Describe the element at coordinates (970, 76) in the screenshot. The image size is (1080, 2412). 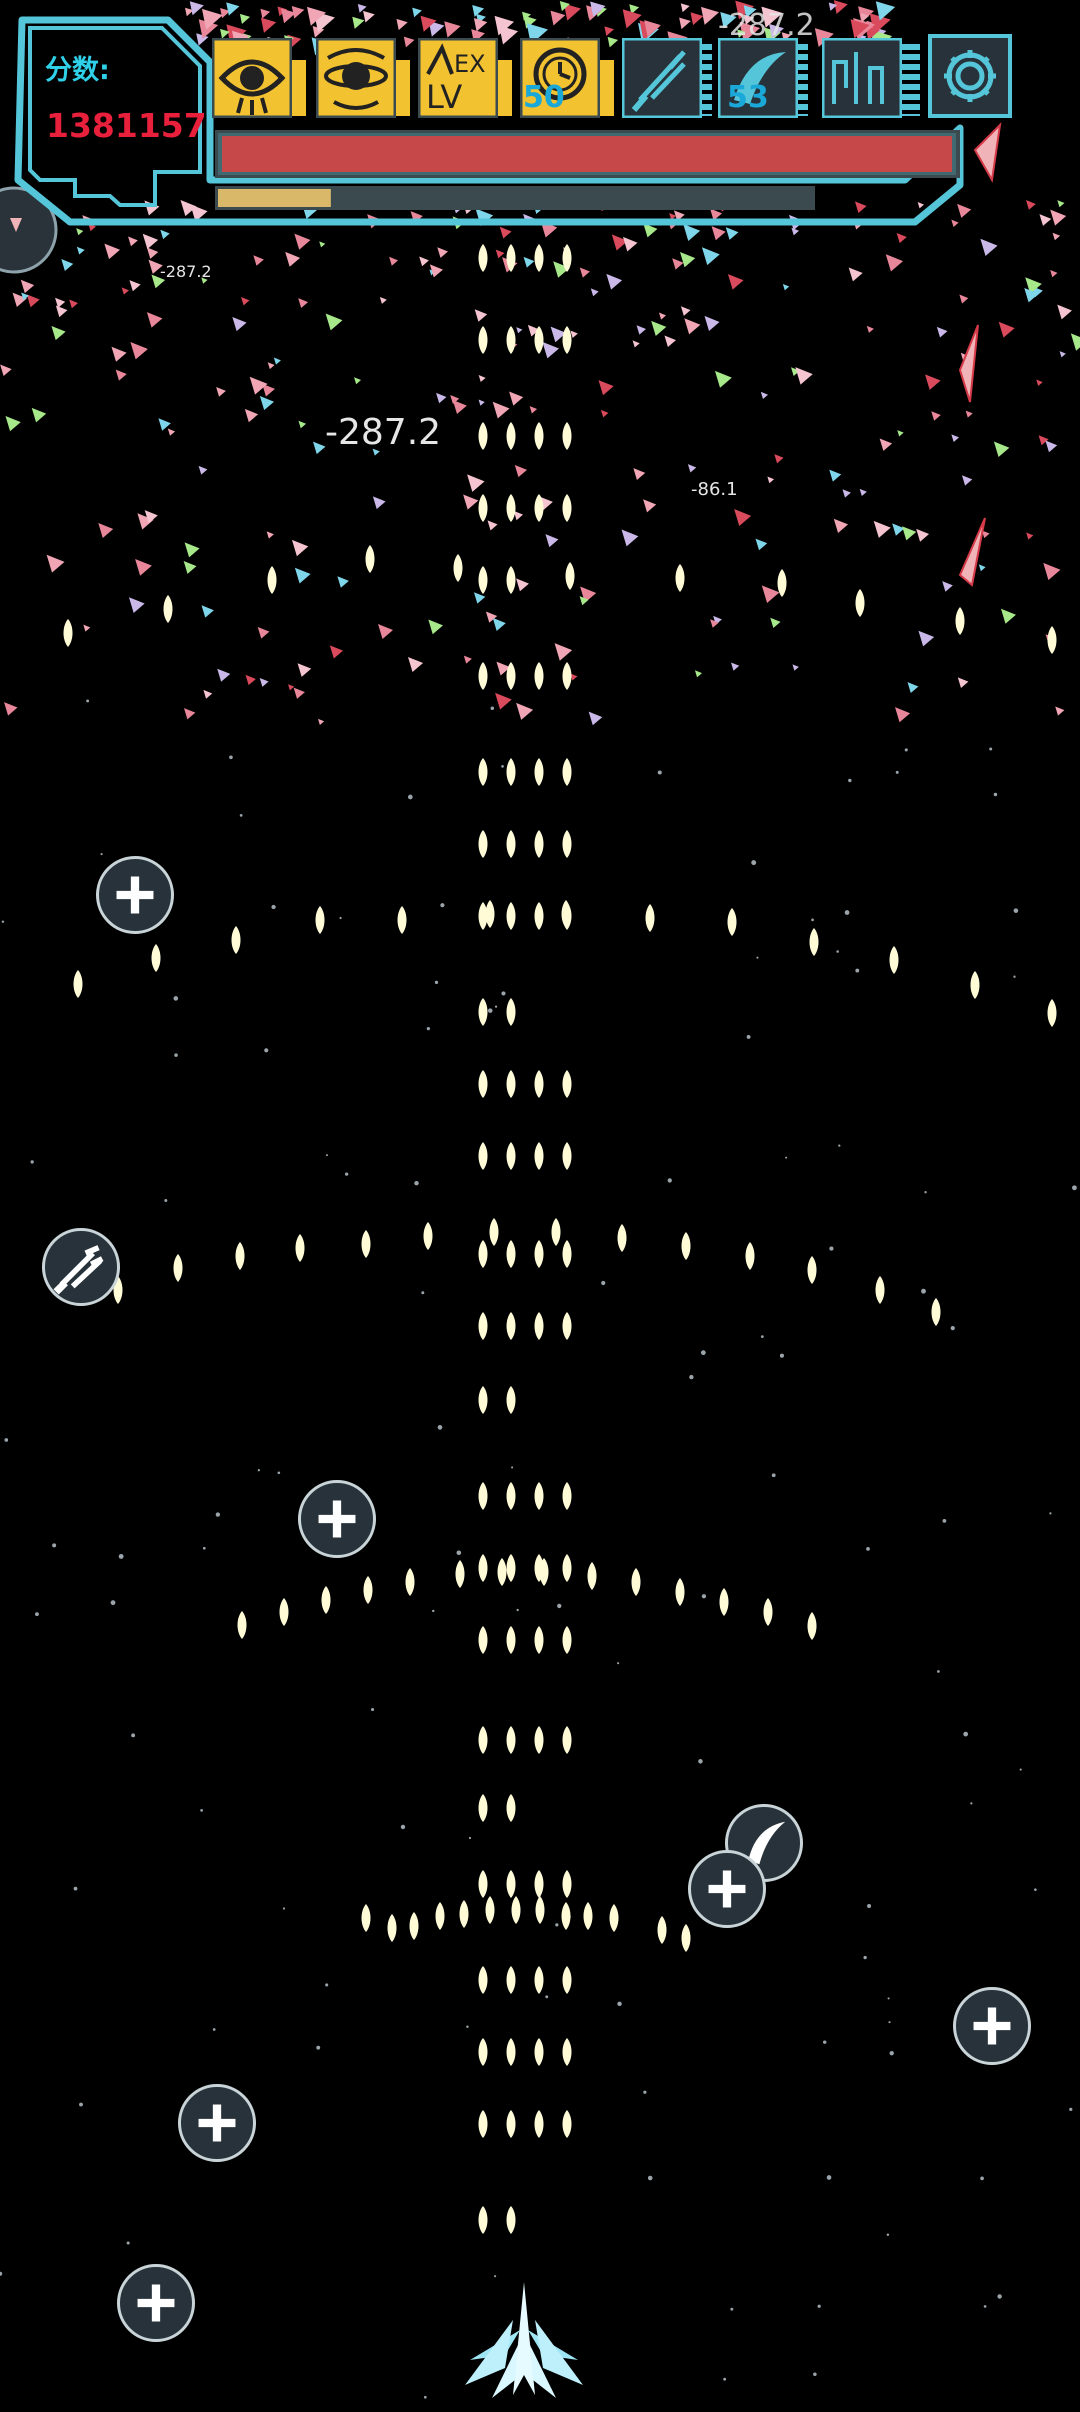
I see `settings-button` at that location.